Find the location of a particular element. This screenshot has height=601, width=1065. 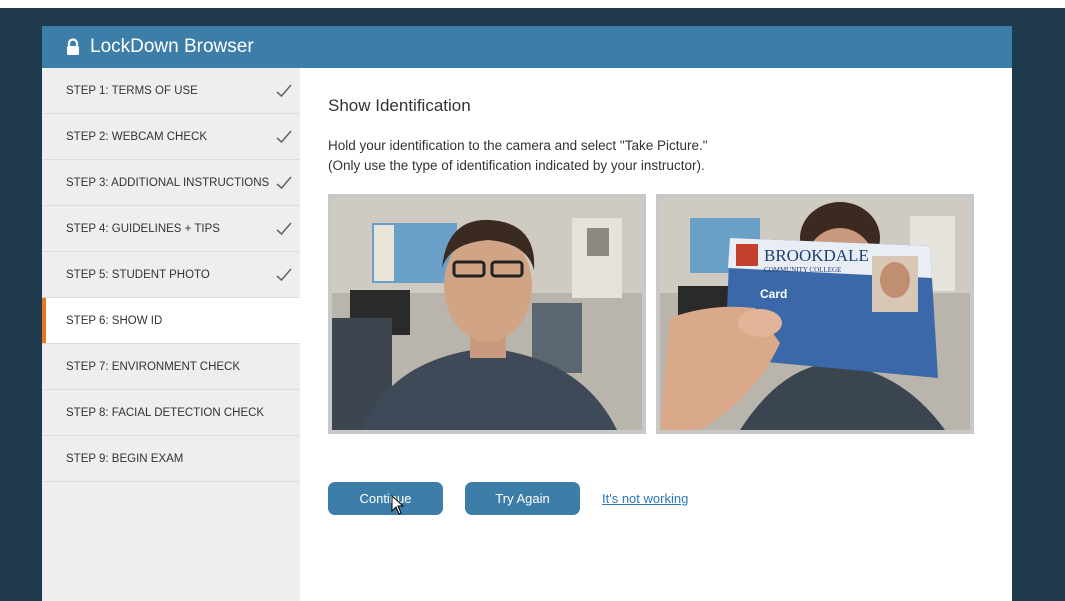

step-label: STEP 5: STUDENT PHOTO is located at coordinates (138, 274).